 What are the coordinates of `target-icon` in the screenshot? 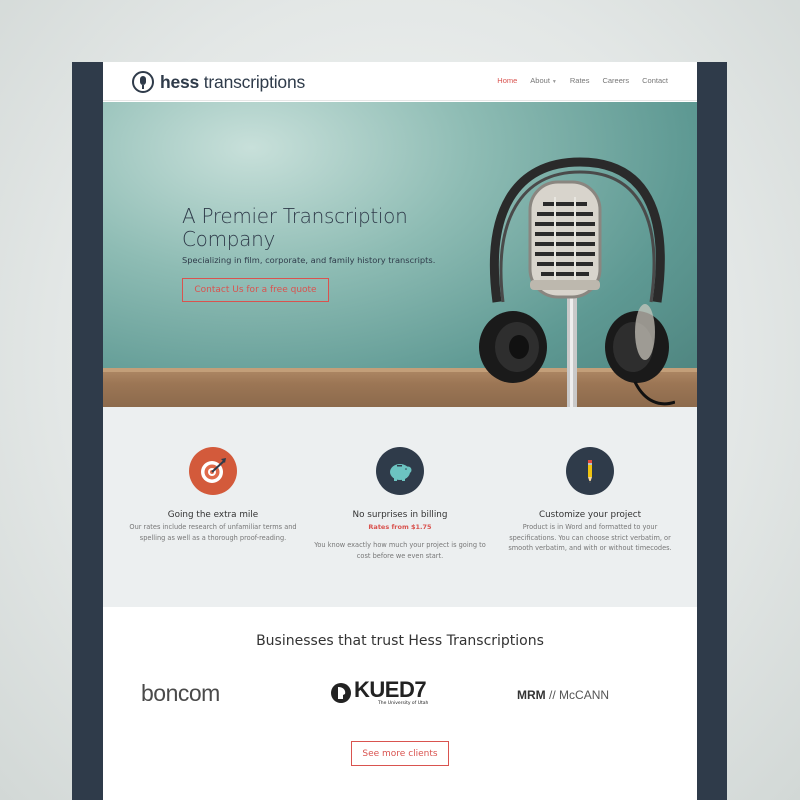 It's located at (213, 471).